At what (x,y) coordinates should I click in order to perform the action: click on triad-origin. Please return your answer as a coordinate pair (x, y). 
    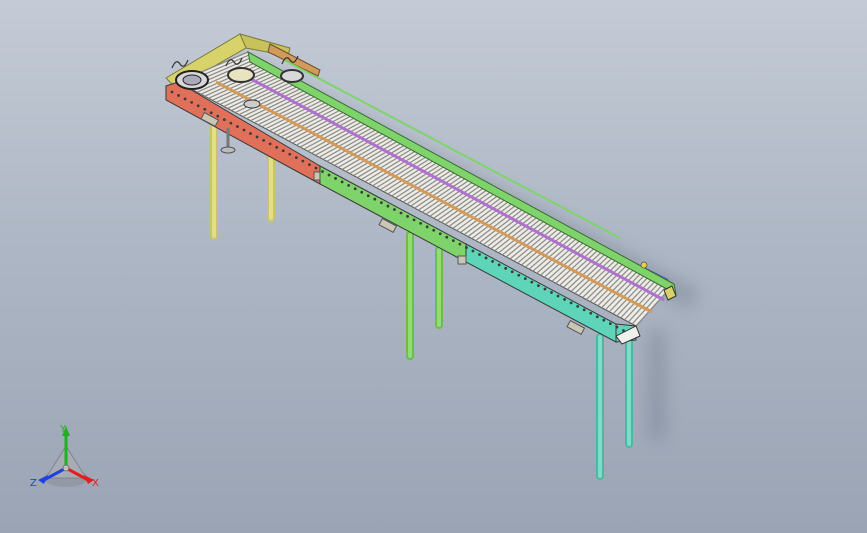
    Looking at the image, I should click on (66, 468).